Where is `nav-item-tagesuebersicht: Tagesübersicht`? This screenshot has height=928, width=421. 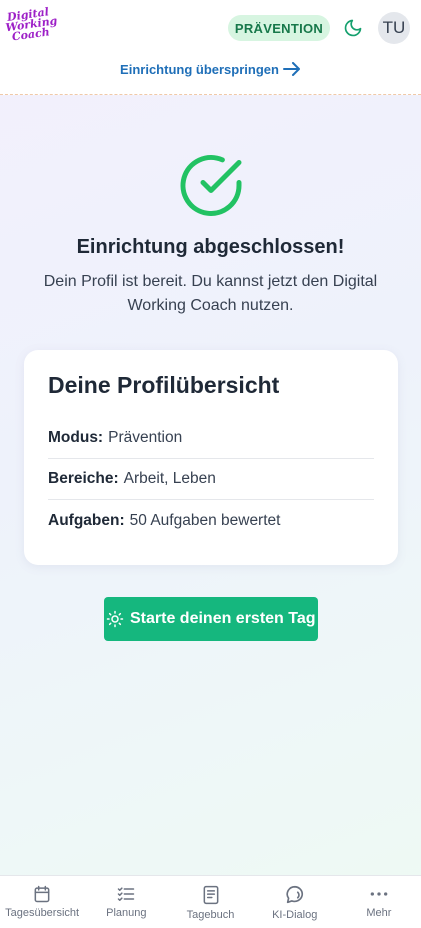
nav-item-tagesuebersicht: Tagesübersicht is located at coordinates (42, 902).